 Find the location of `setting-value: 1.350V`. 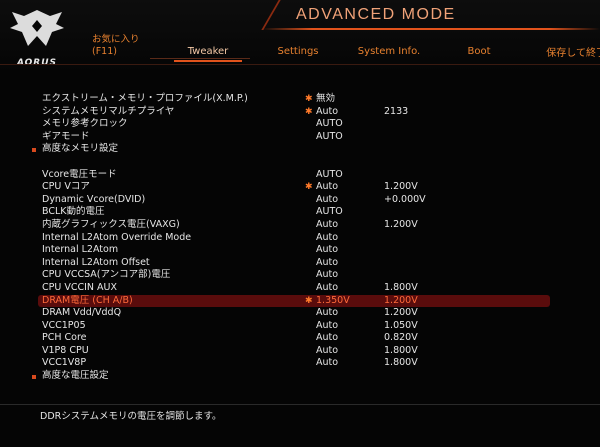

setting-value: 1.350V is located at coordinates (333, 301).